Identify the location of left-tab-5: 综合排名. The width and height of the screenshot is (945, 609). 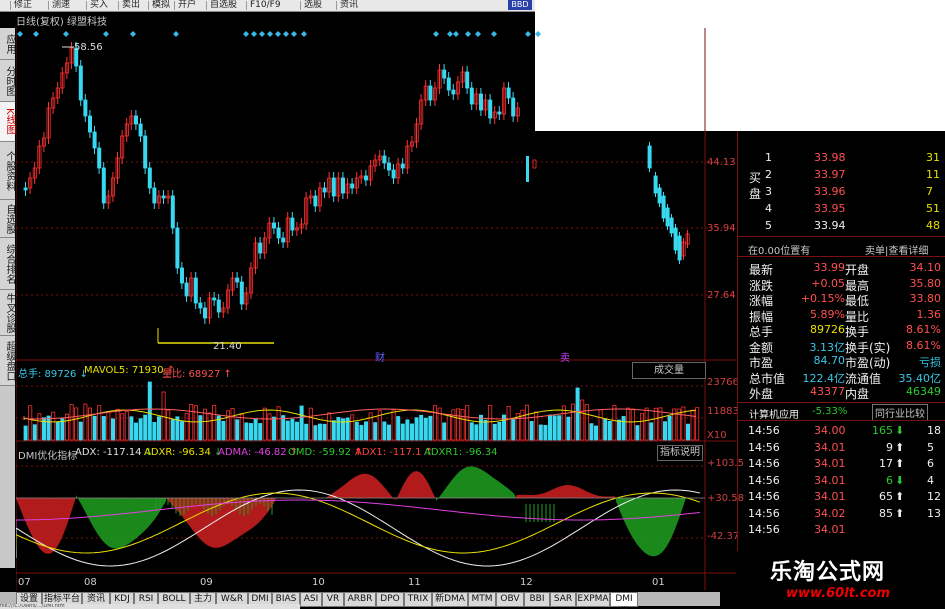
(7, 264).